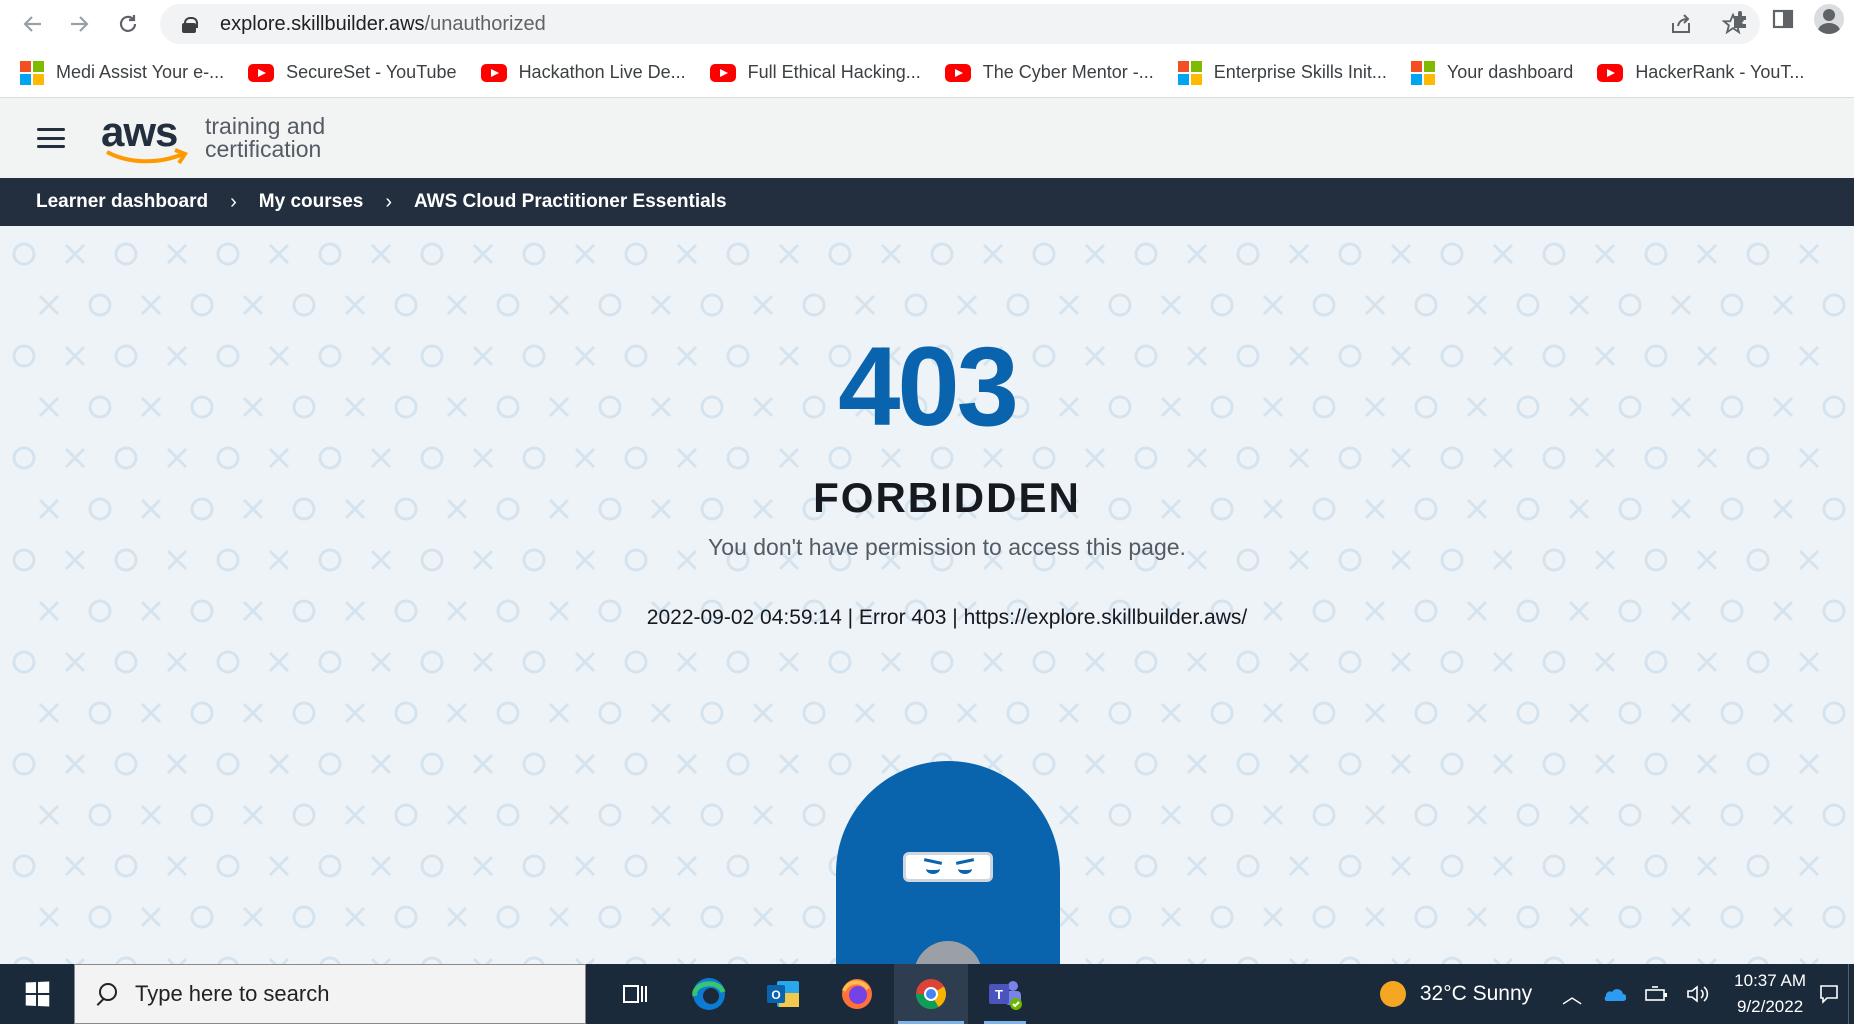  I want to click on outlook-icon: O, so click(783, 994).